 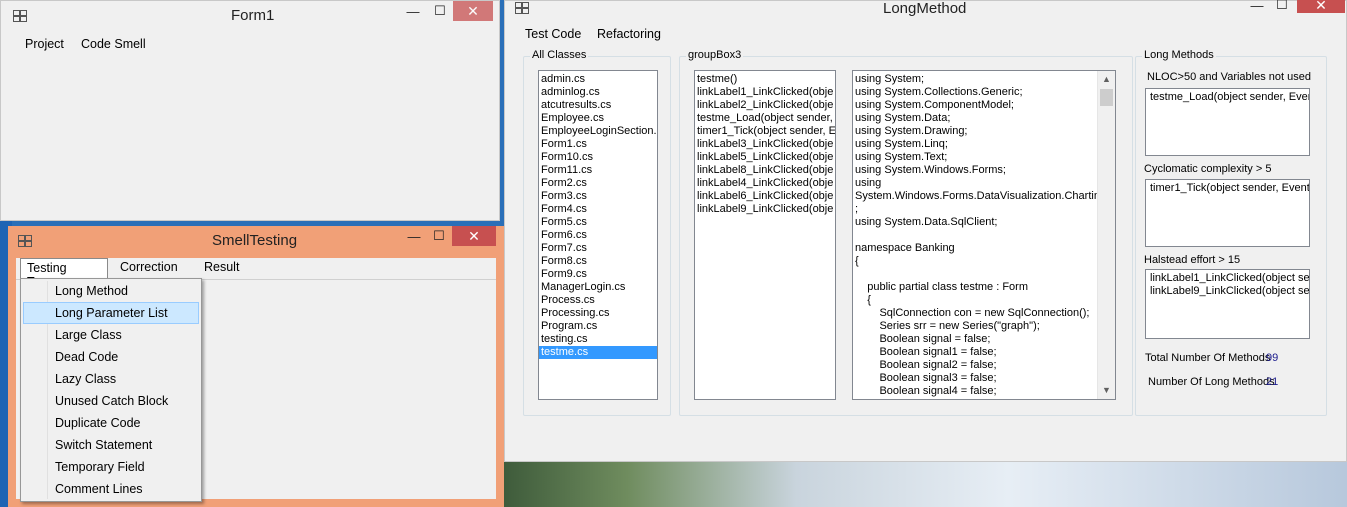 I want to click on list-item: Process.cs, so click(x=598, y=300).